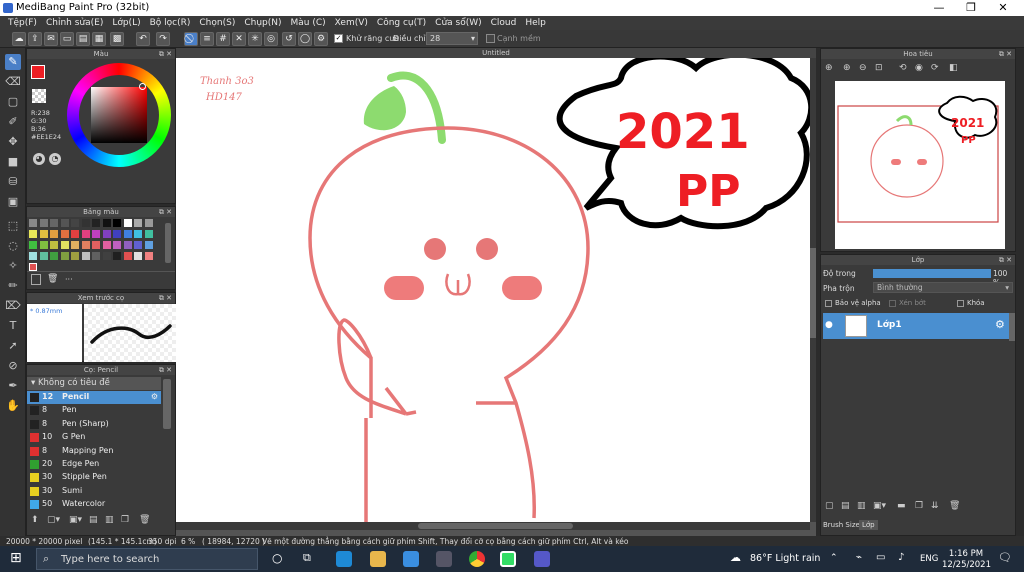  Describe the element at coordinates (13, 326) in the screenshot. I see `text-tool-icon: T` at that location.